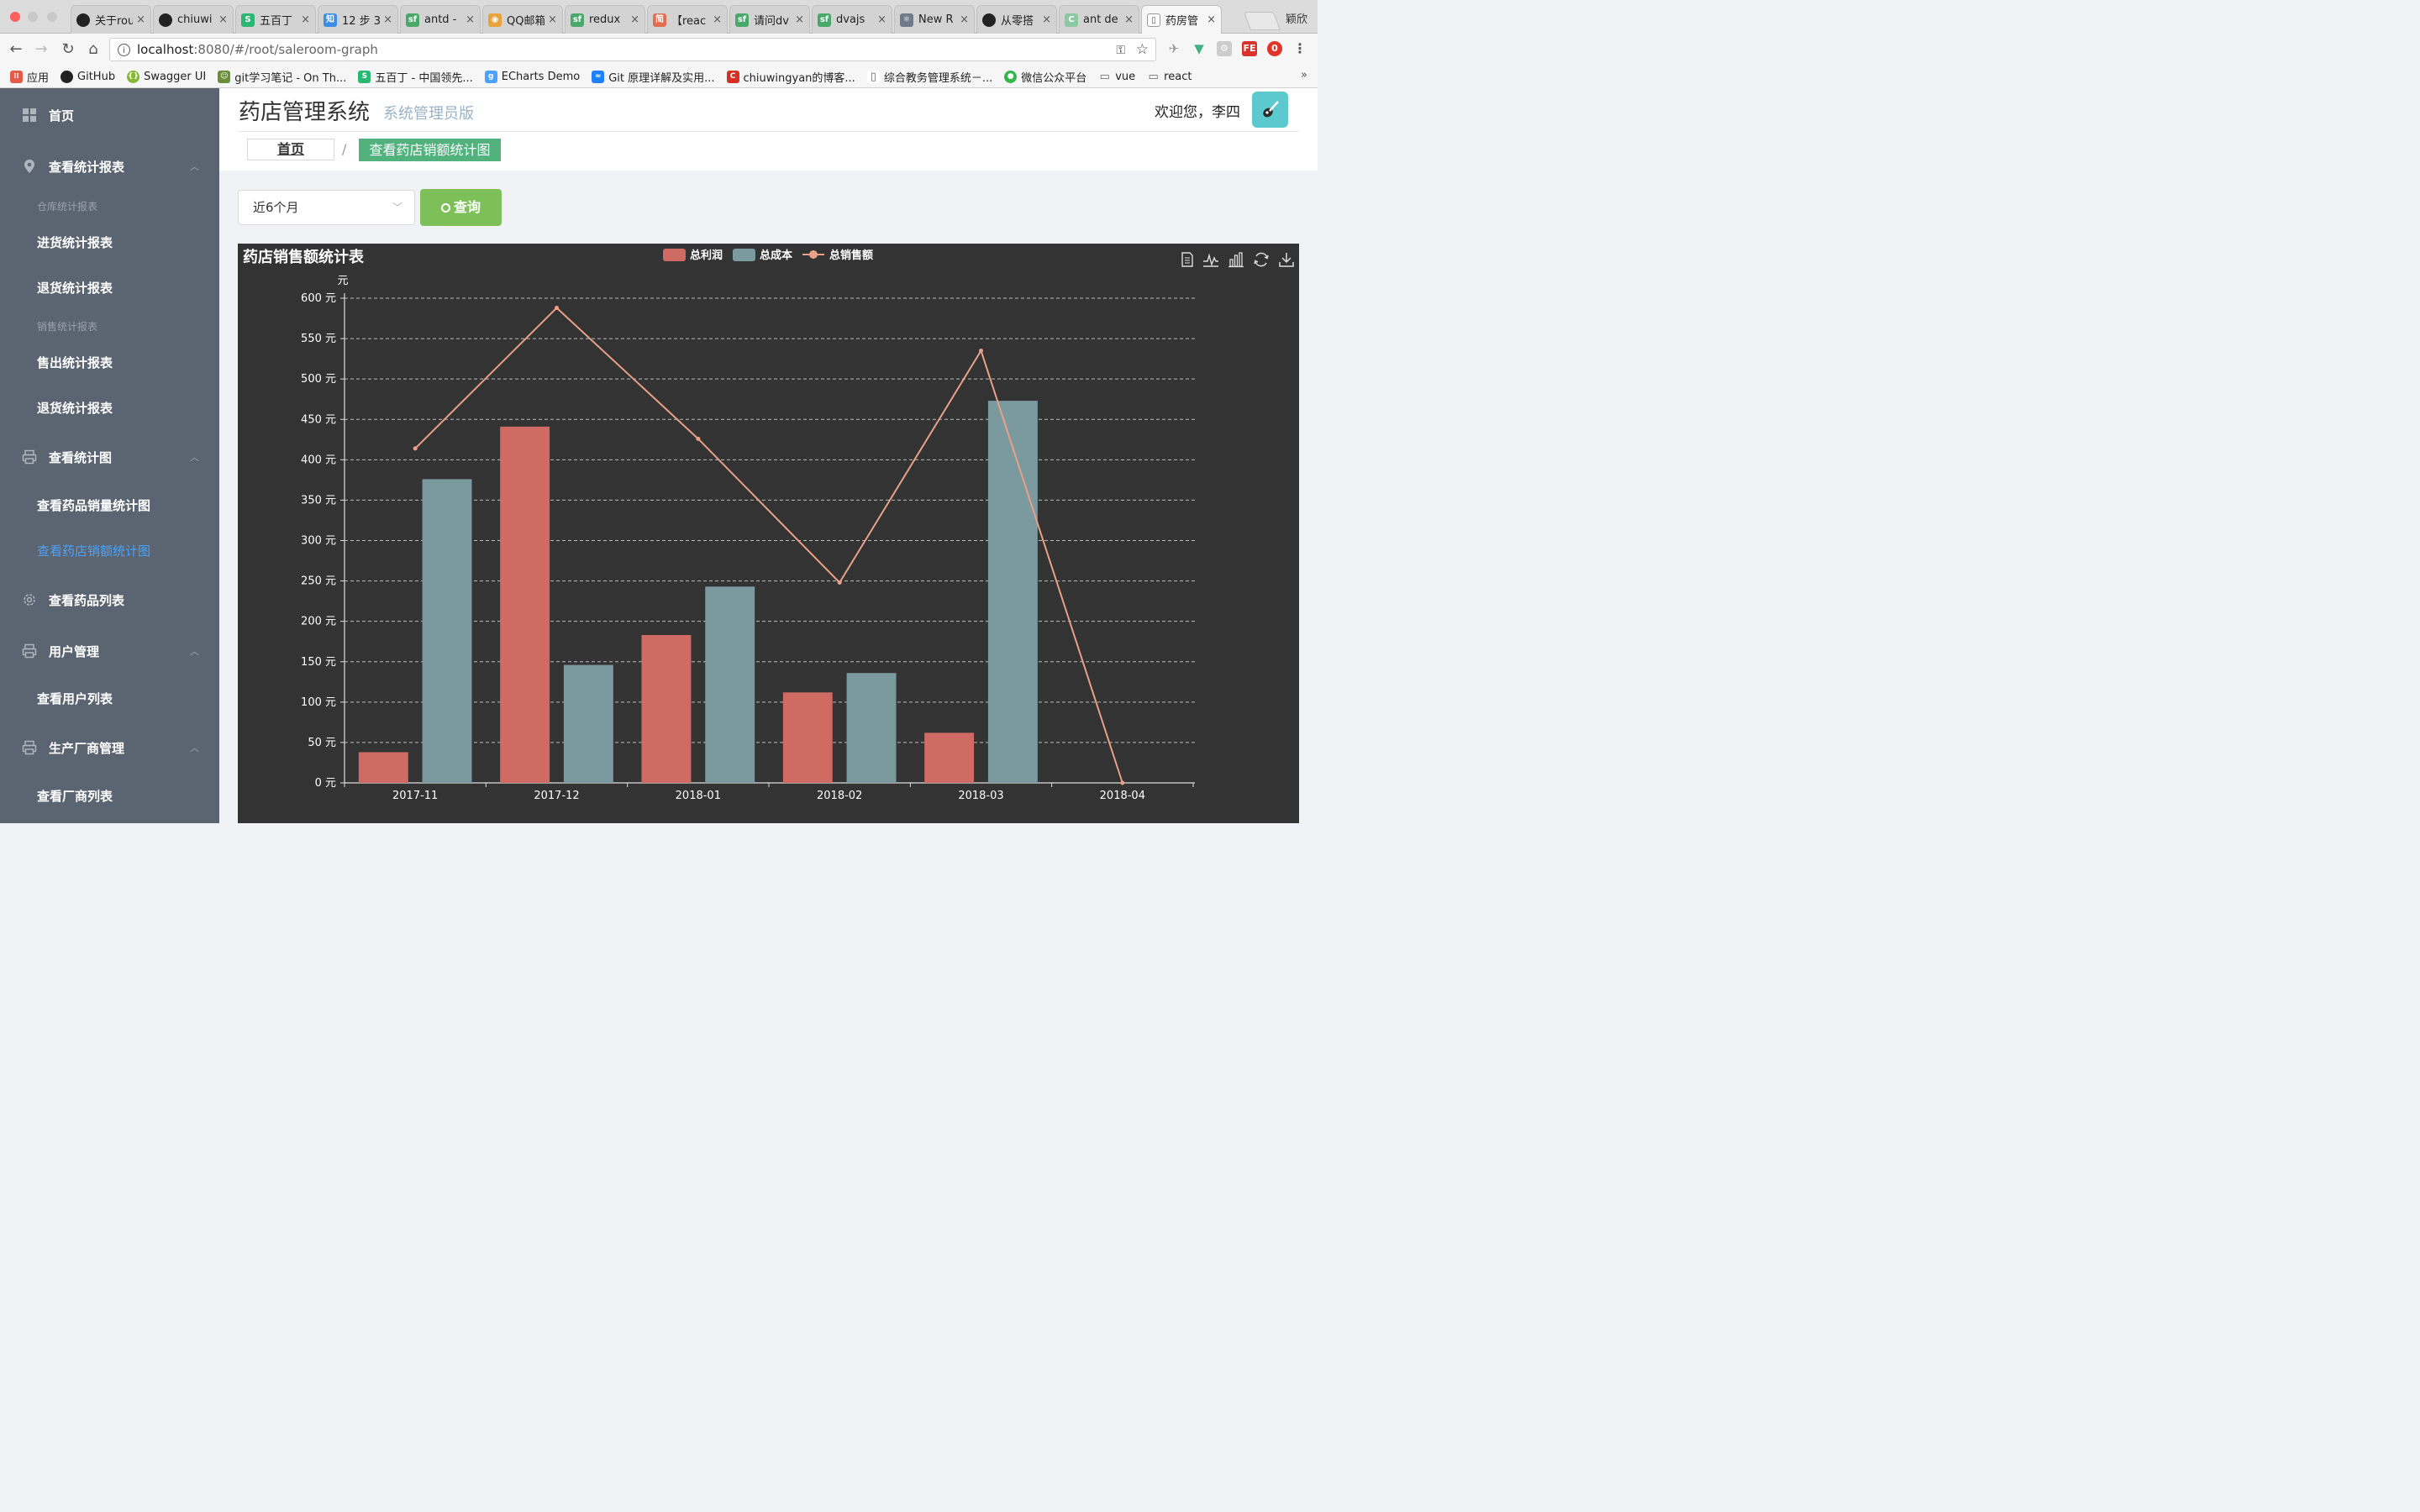 The image size is (2420, 1512). What do you see at coordinates (1270, 110) in the screenshot?
I see `avatar` at bounding box center [1270, 110].